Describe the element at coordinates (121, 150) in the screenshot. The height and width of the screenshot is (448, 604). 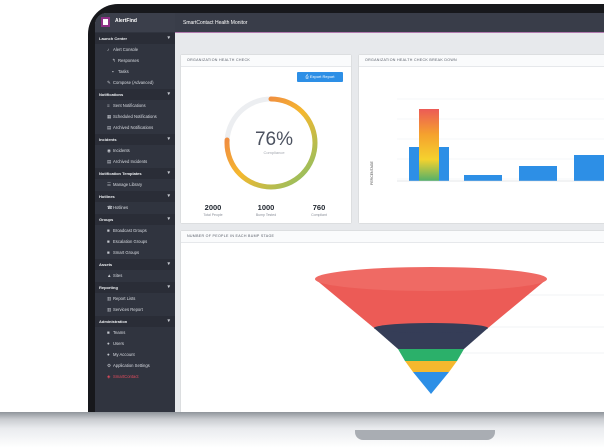
I see `sidebar-item-label: Incidents` at that location.